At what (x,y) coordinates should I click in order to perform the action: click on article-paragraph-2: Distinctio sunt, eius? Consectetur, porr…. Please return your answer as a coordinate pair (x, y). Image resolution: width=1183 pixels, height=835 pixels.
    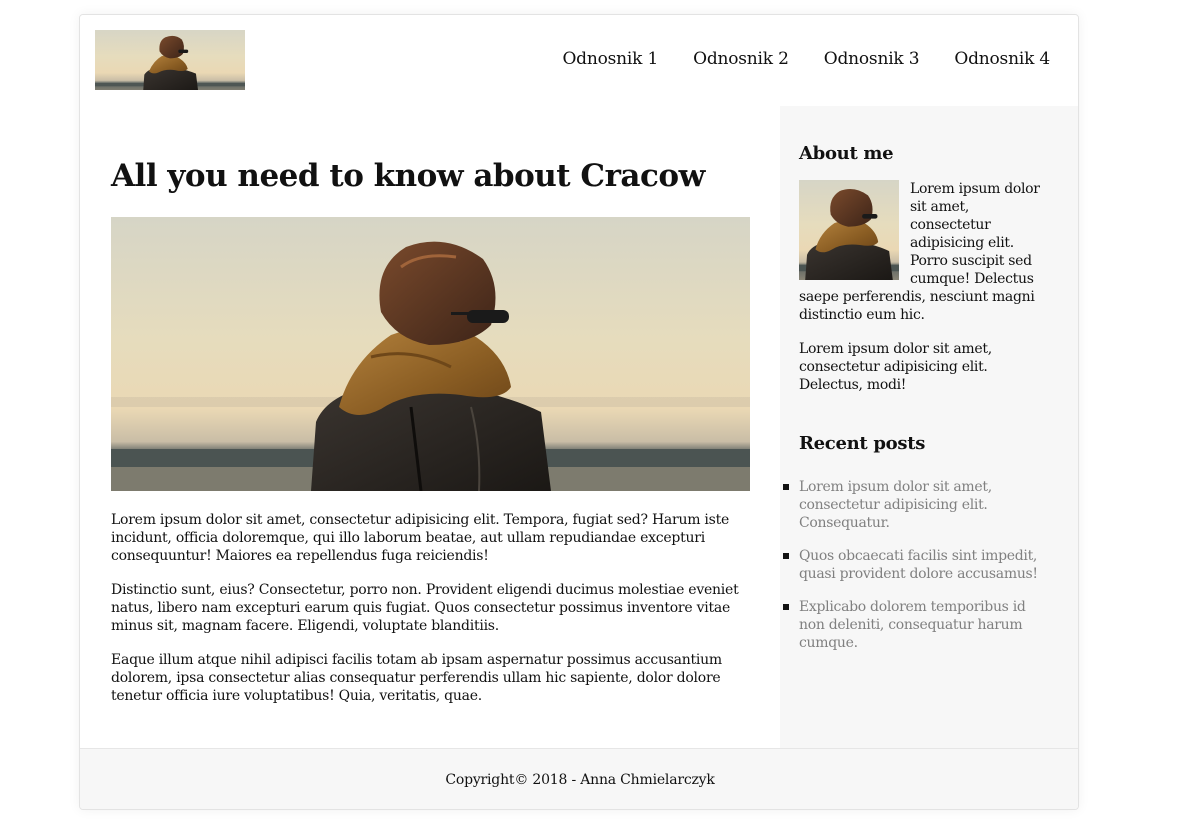
    Looking at the image, I should click on (425, 608).